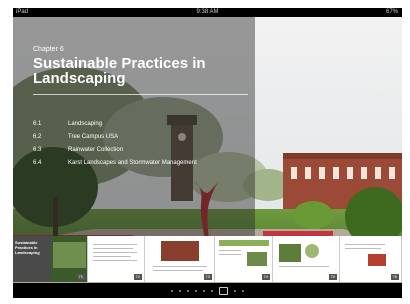 Image resolution: width=410 pixels, height=304 pixels. I want to click on thumbnail-page-73: 73, so click(180, 259).